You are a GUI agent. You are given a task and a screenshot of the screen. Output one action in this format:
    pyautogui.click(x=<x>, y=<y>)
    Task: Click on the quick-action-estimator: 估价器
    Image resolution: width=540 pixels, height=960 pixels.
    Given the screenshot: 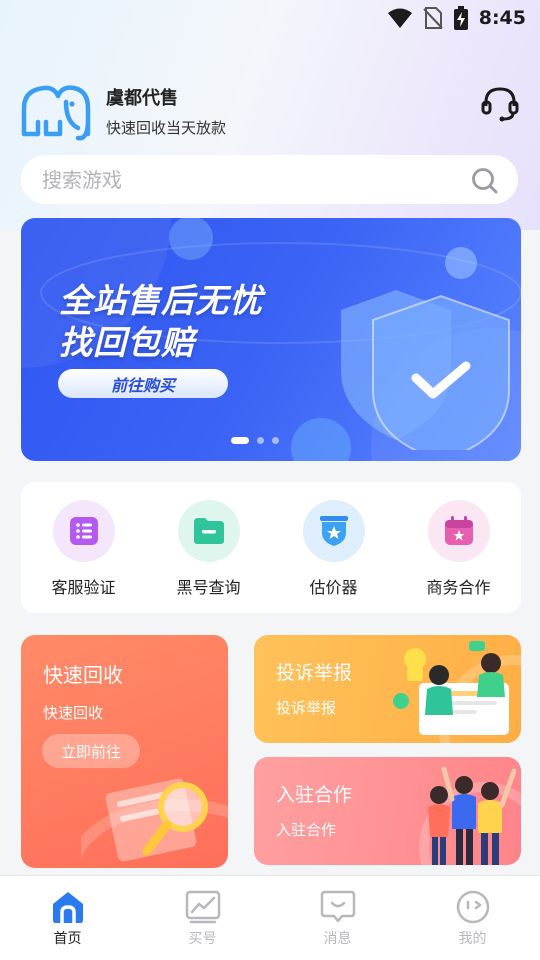 What is the action you would take?
    pyautogui.click(x=334, y=549)
    